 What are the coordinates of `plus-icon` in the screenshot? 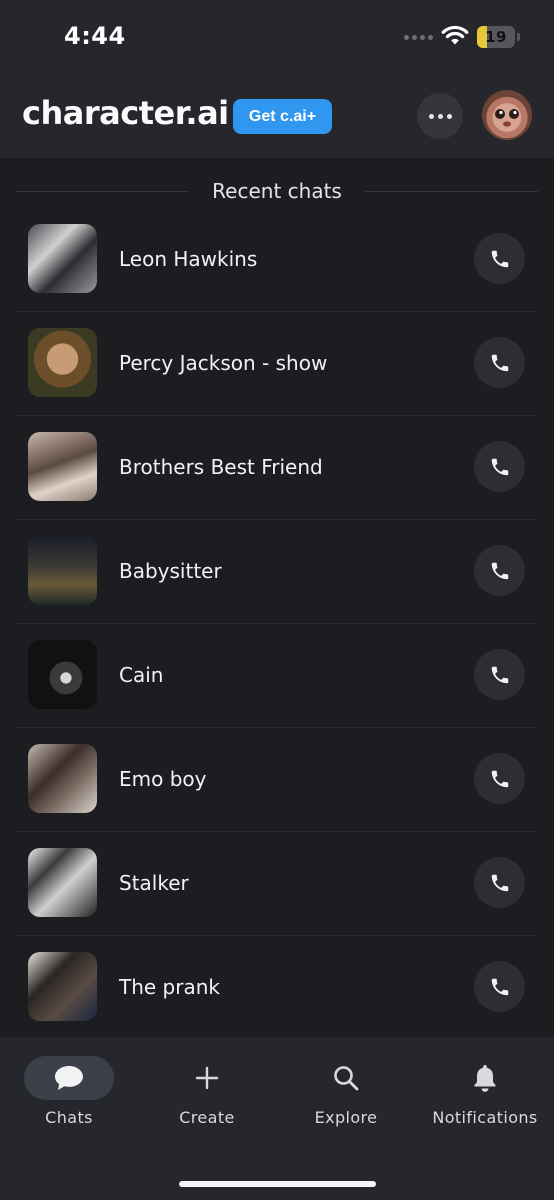 It's located at (207, 1078).